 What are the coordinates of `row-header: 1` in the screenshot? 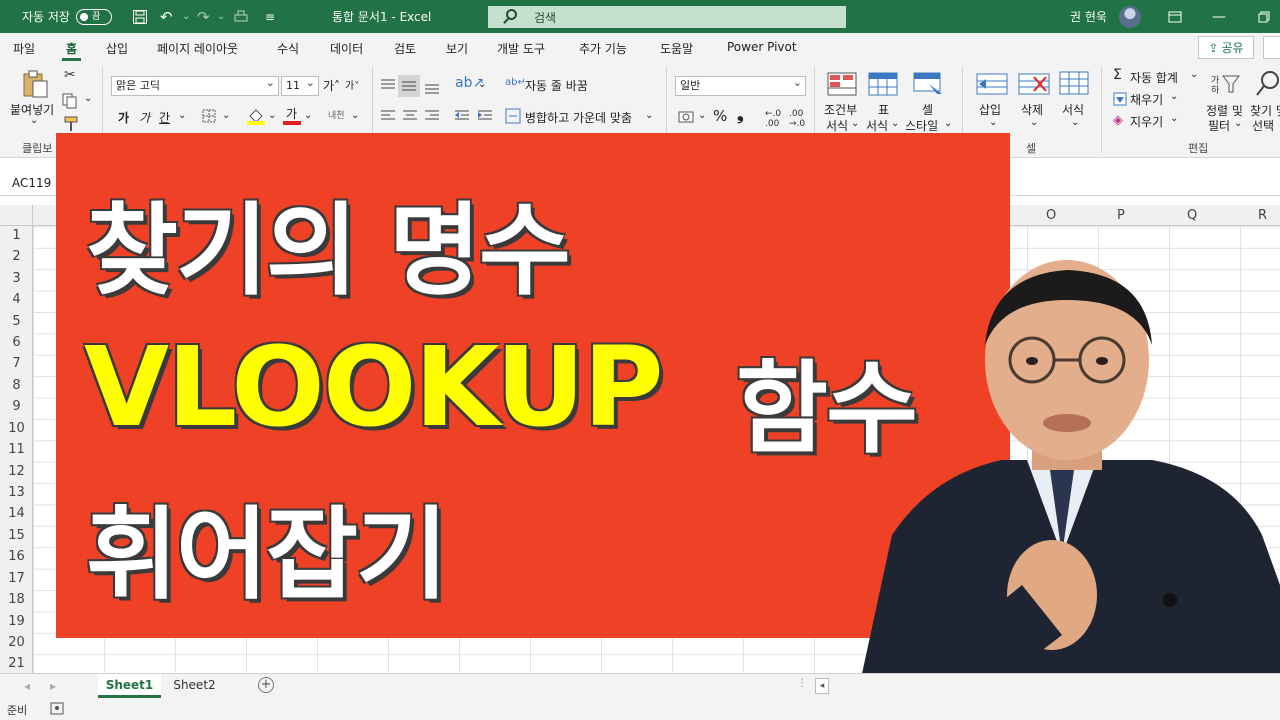 It's located at (16, 235).